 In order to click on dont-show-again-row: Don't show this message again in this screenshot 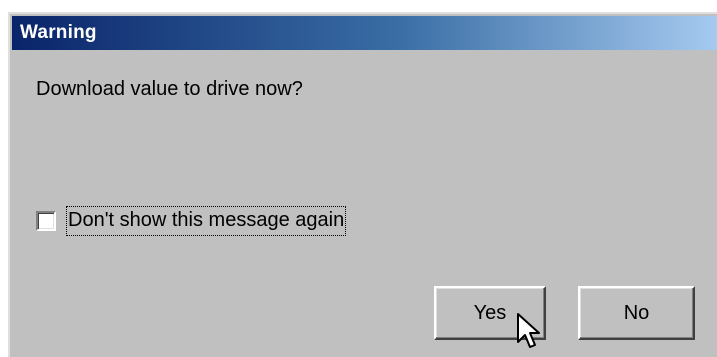, I will do `click(191, 221)`.